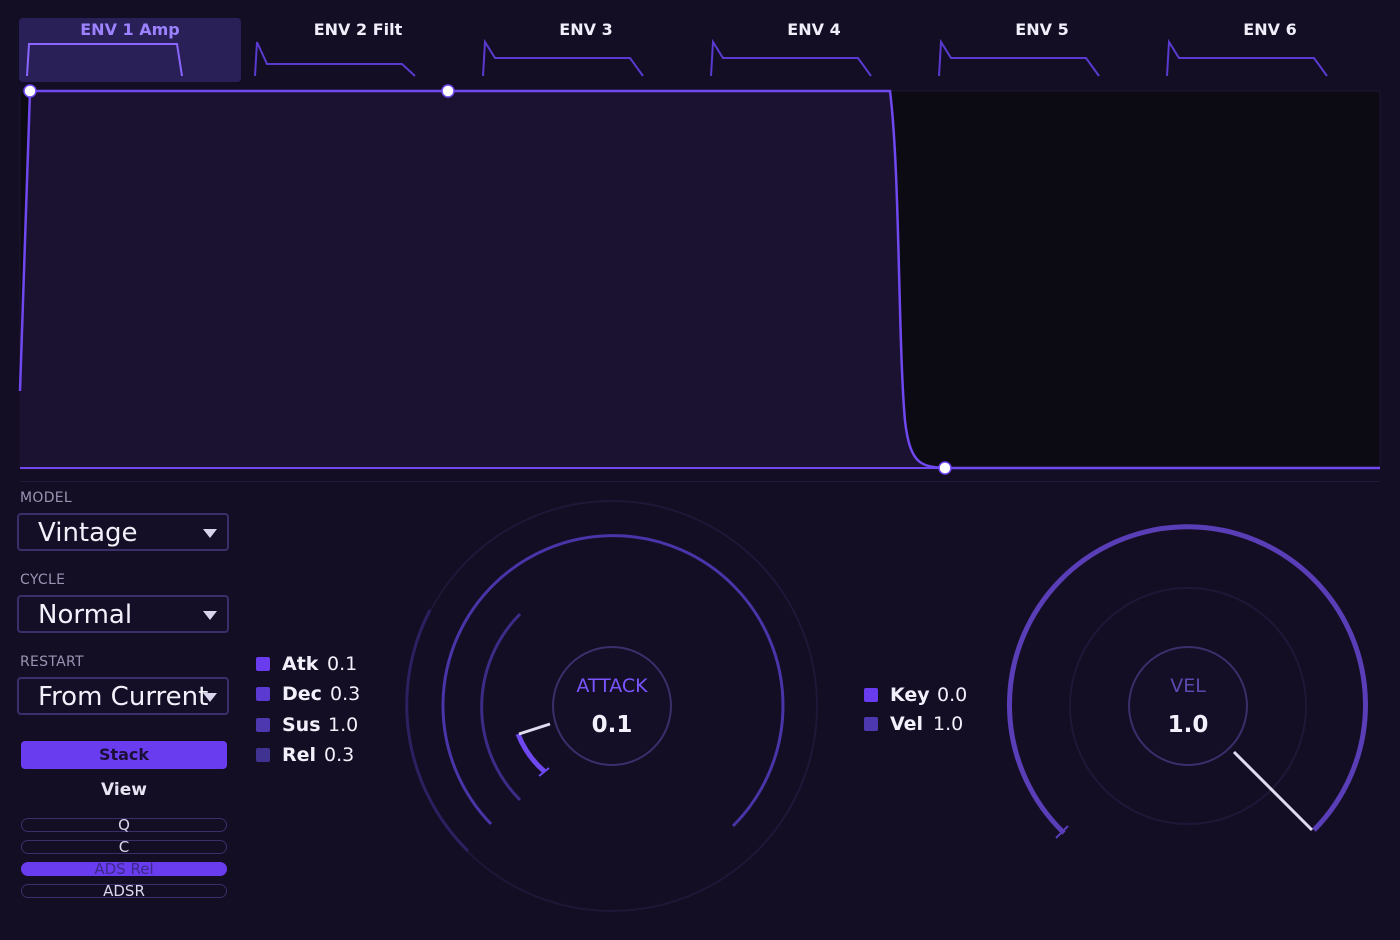 The height and width of the screenshot is (940, 1400). Describe the element at coordinates (124, 869) in the screenshot. I see `view-option-ads-rel: ADS Rel` at that location.